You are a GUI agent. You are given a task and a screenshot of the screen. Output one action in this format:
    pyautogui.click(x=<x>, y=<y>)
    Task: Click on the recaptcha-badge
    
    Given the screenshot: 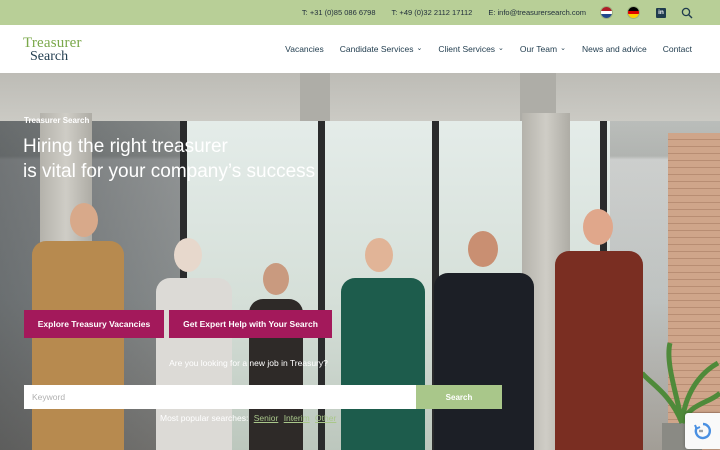 What is the action you would take?
    pyautogui.click(x=702, y=431)
    